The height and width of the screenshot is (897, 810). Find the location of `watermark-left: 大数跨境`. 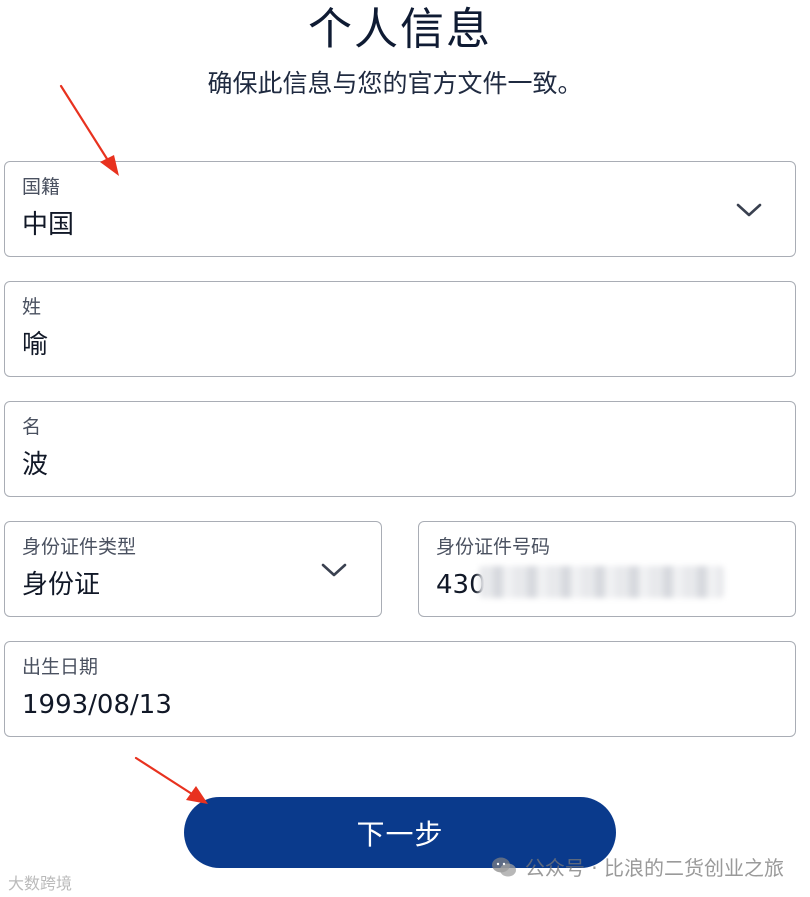

watermark-left: 大数跨境 is located at coordinates (40, 883).